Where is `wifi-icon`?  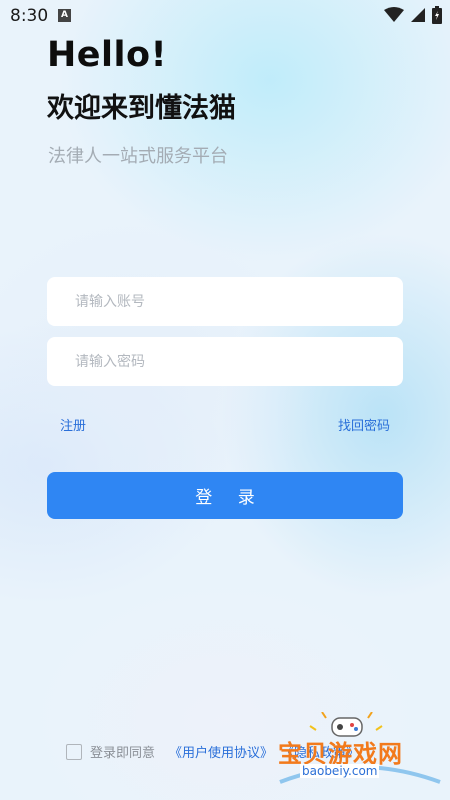 wifi-icon is located at coordinates (394, 14).